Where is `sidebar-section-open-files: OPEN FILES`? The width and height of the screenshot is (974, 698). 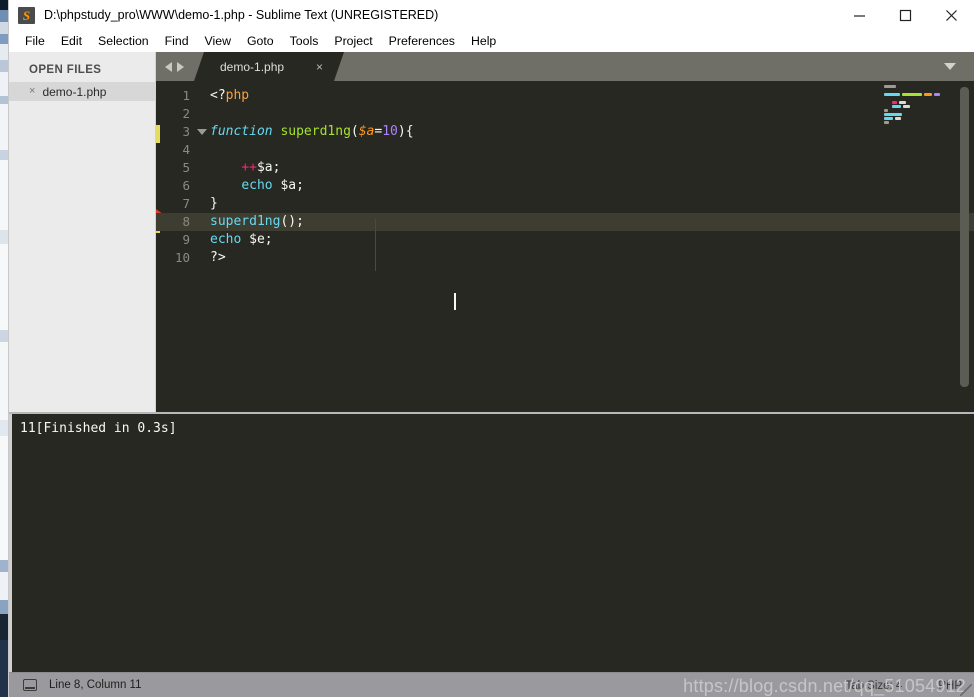
sidebar-section-open-files: OPEN FILES is located at coordinates (65, 70).